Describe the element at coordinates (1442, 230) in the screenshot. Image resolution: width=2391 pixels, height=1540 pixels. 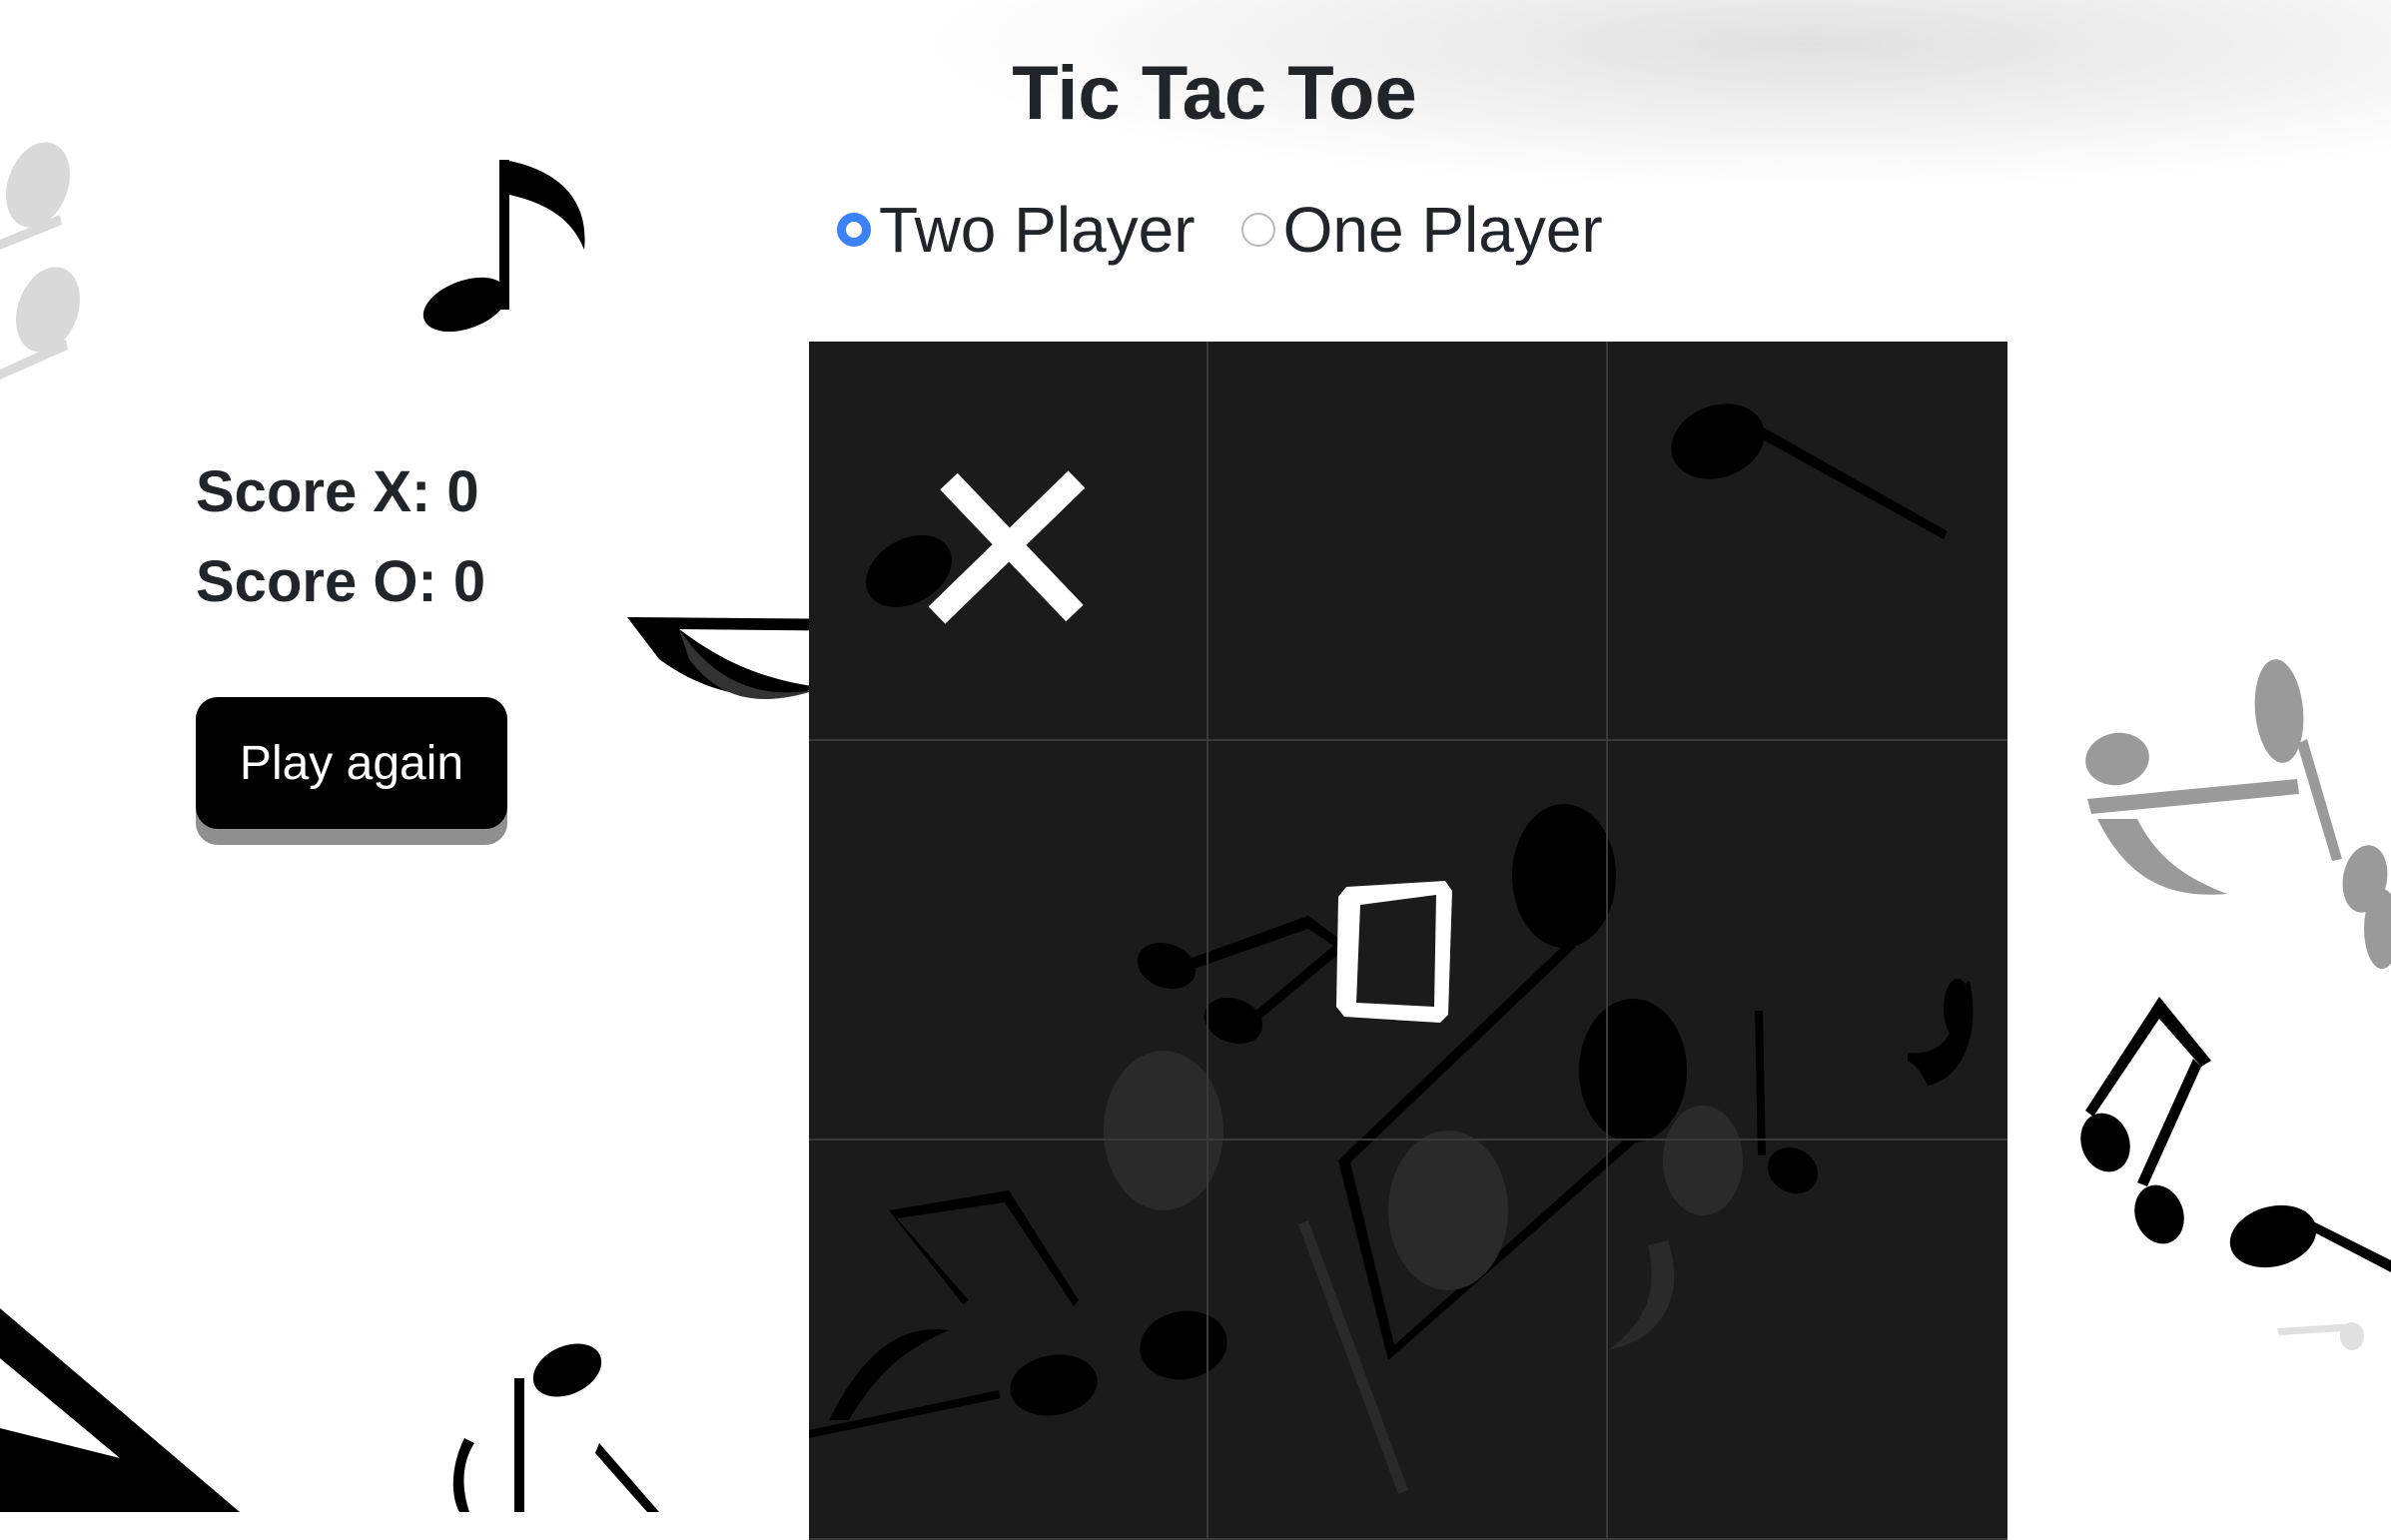
I see `one-player-label: One Player` at that location.